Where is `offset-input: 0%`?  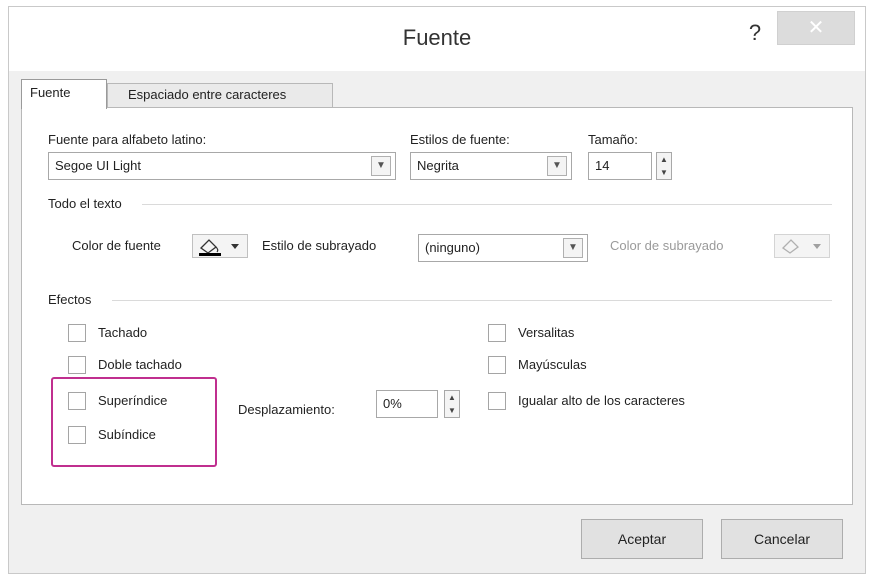
offset-input: 0% is located at coordinates (407, 404).